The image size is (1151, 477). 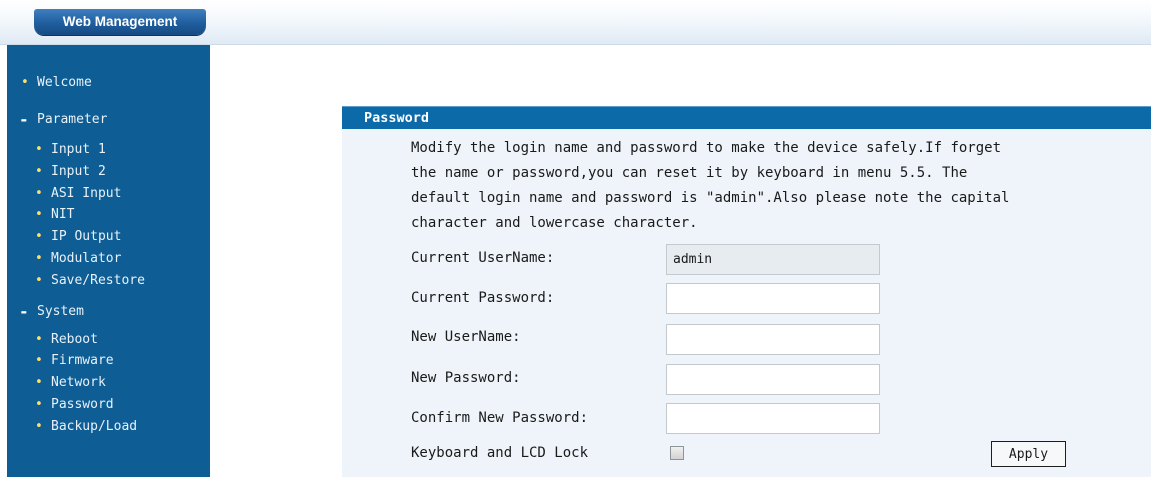 I want to click on current-password-label: Current Password:, so click(x=483, y=298).